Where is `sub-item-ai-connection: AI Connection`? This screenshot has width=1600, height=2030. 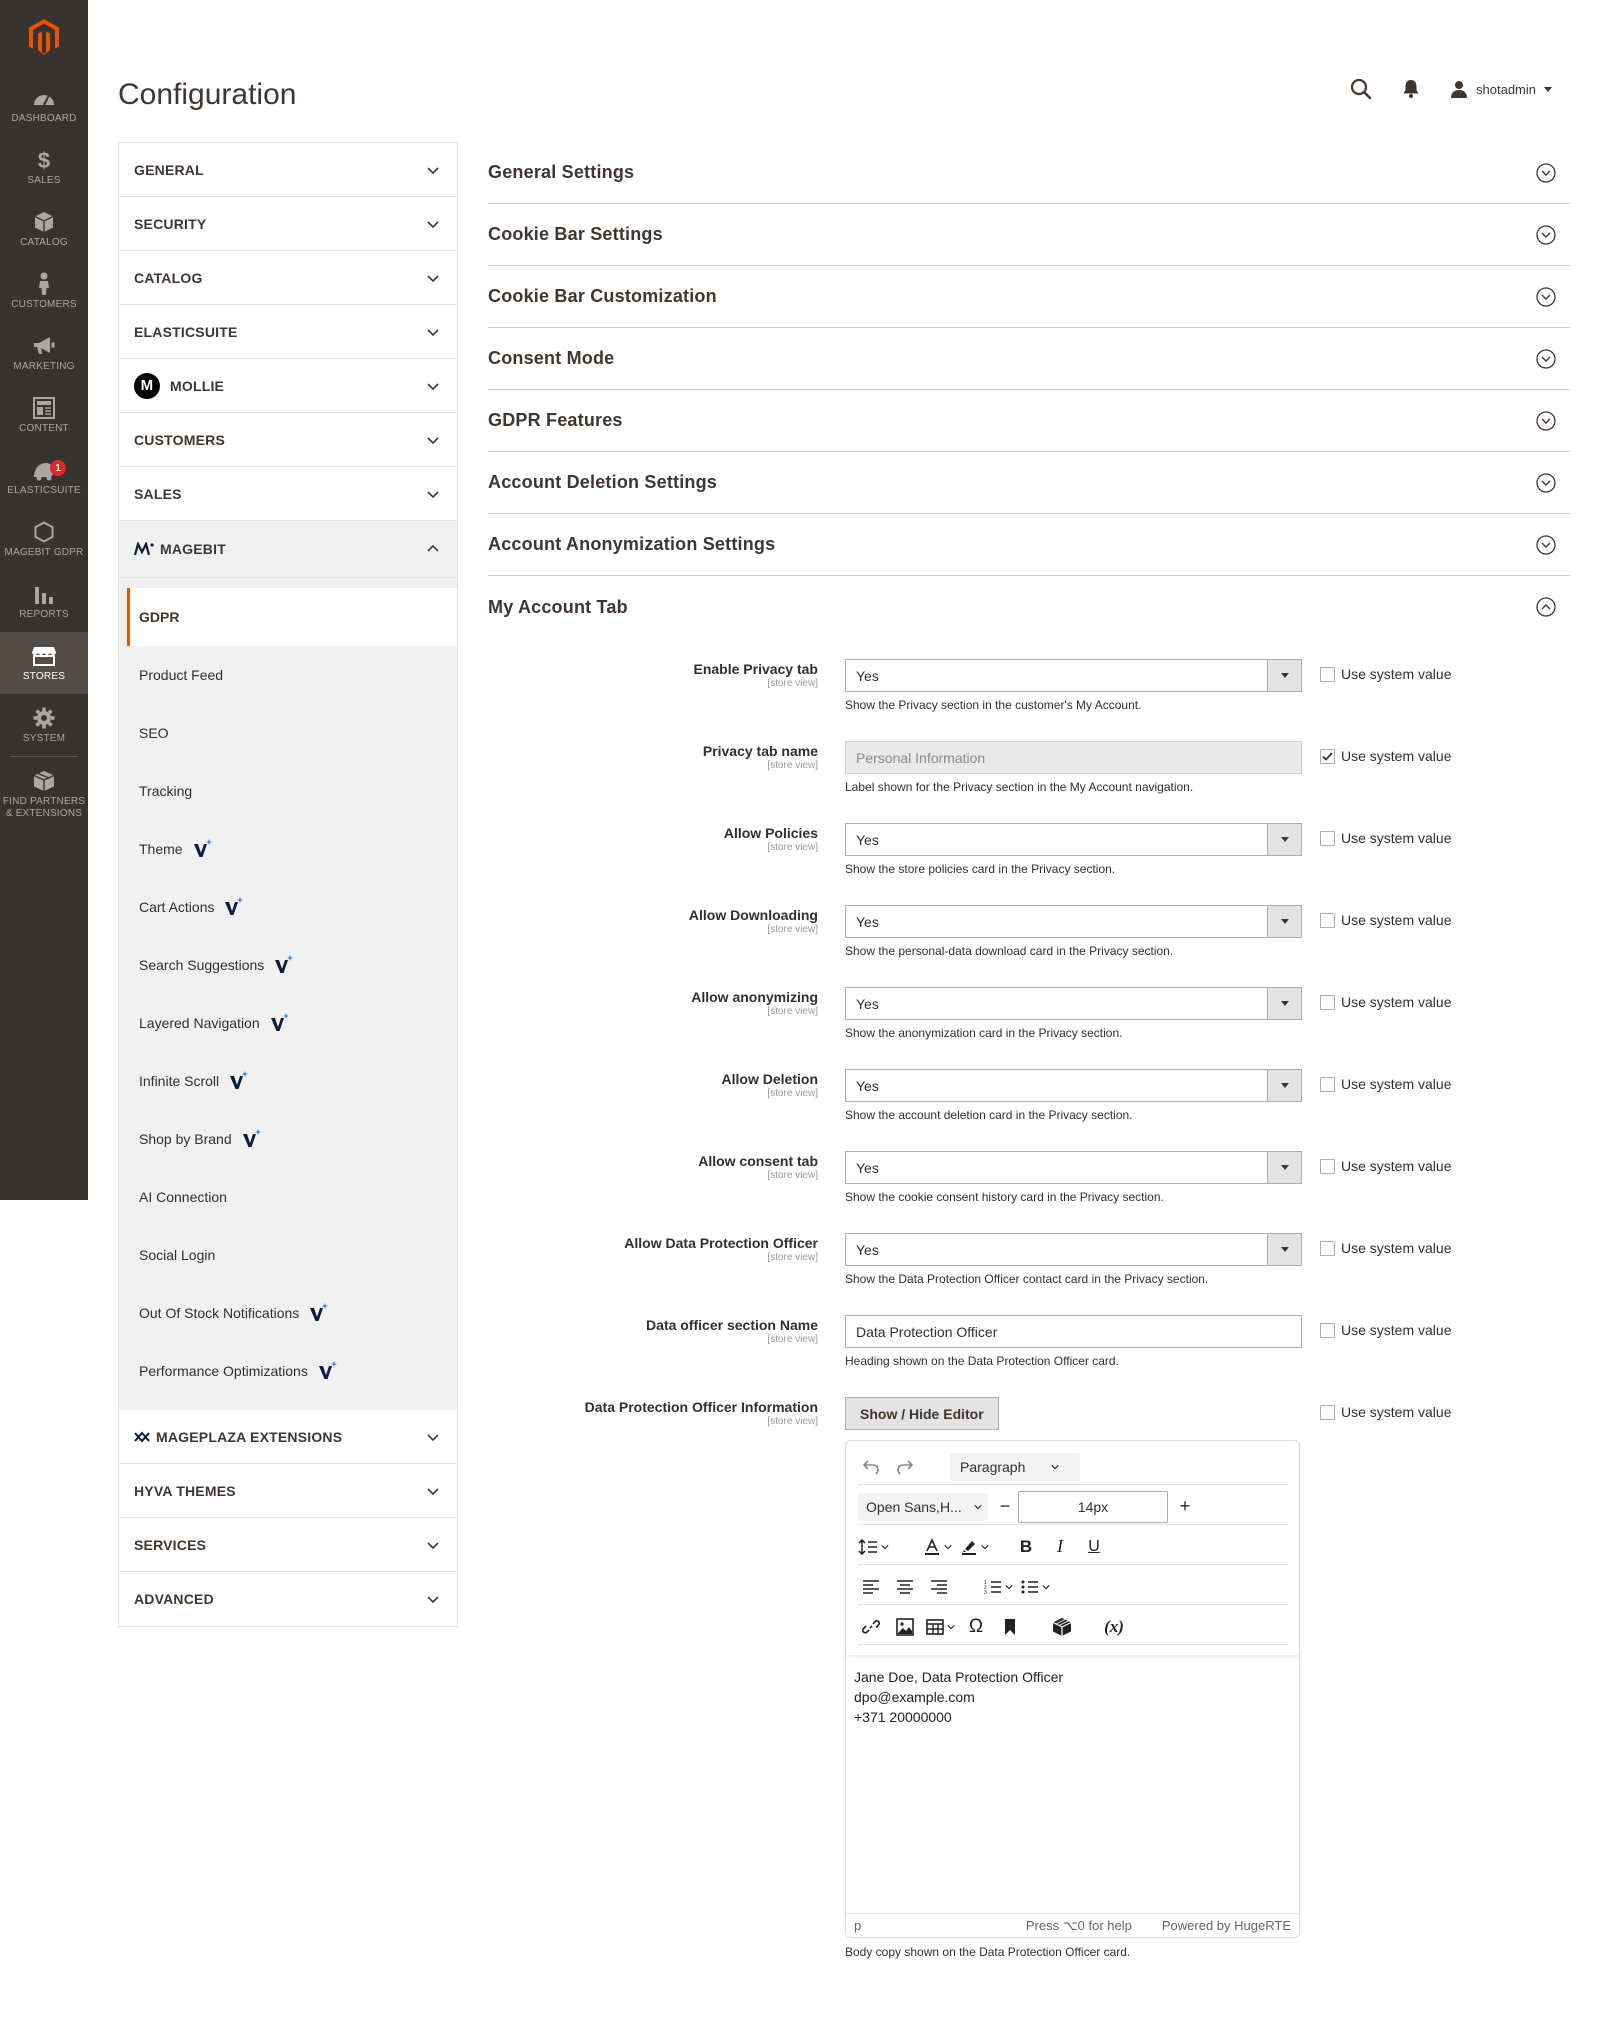 sub-item-ai-connection: AI Connection is located at coordinates (292, 1197).